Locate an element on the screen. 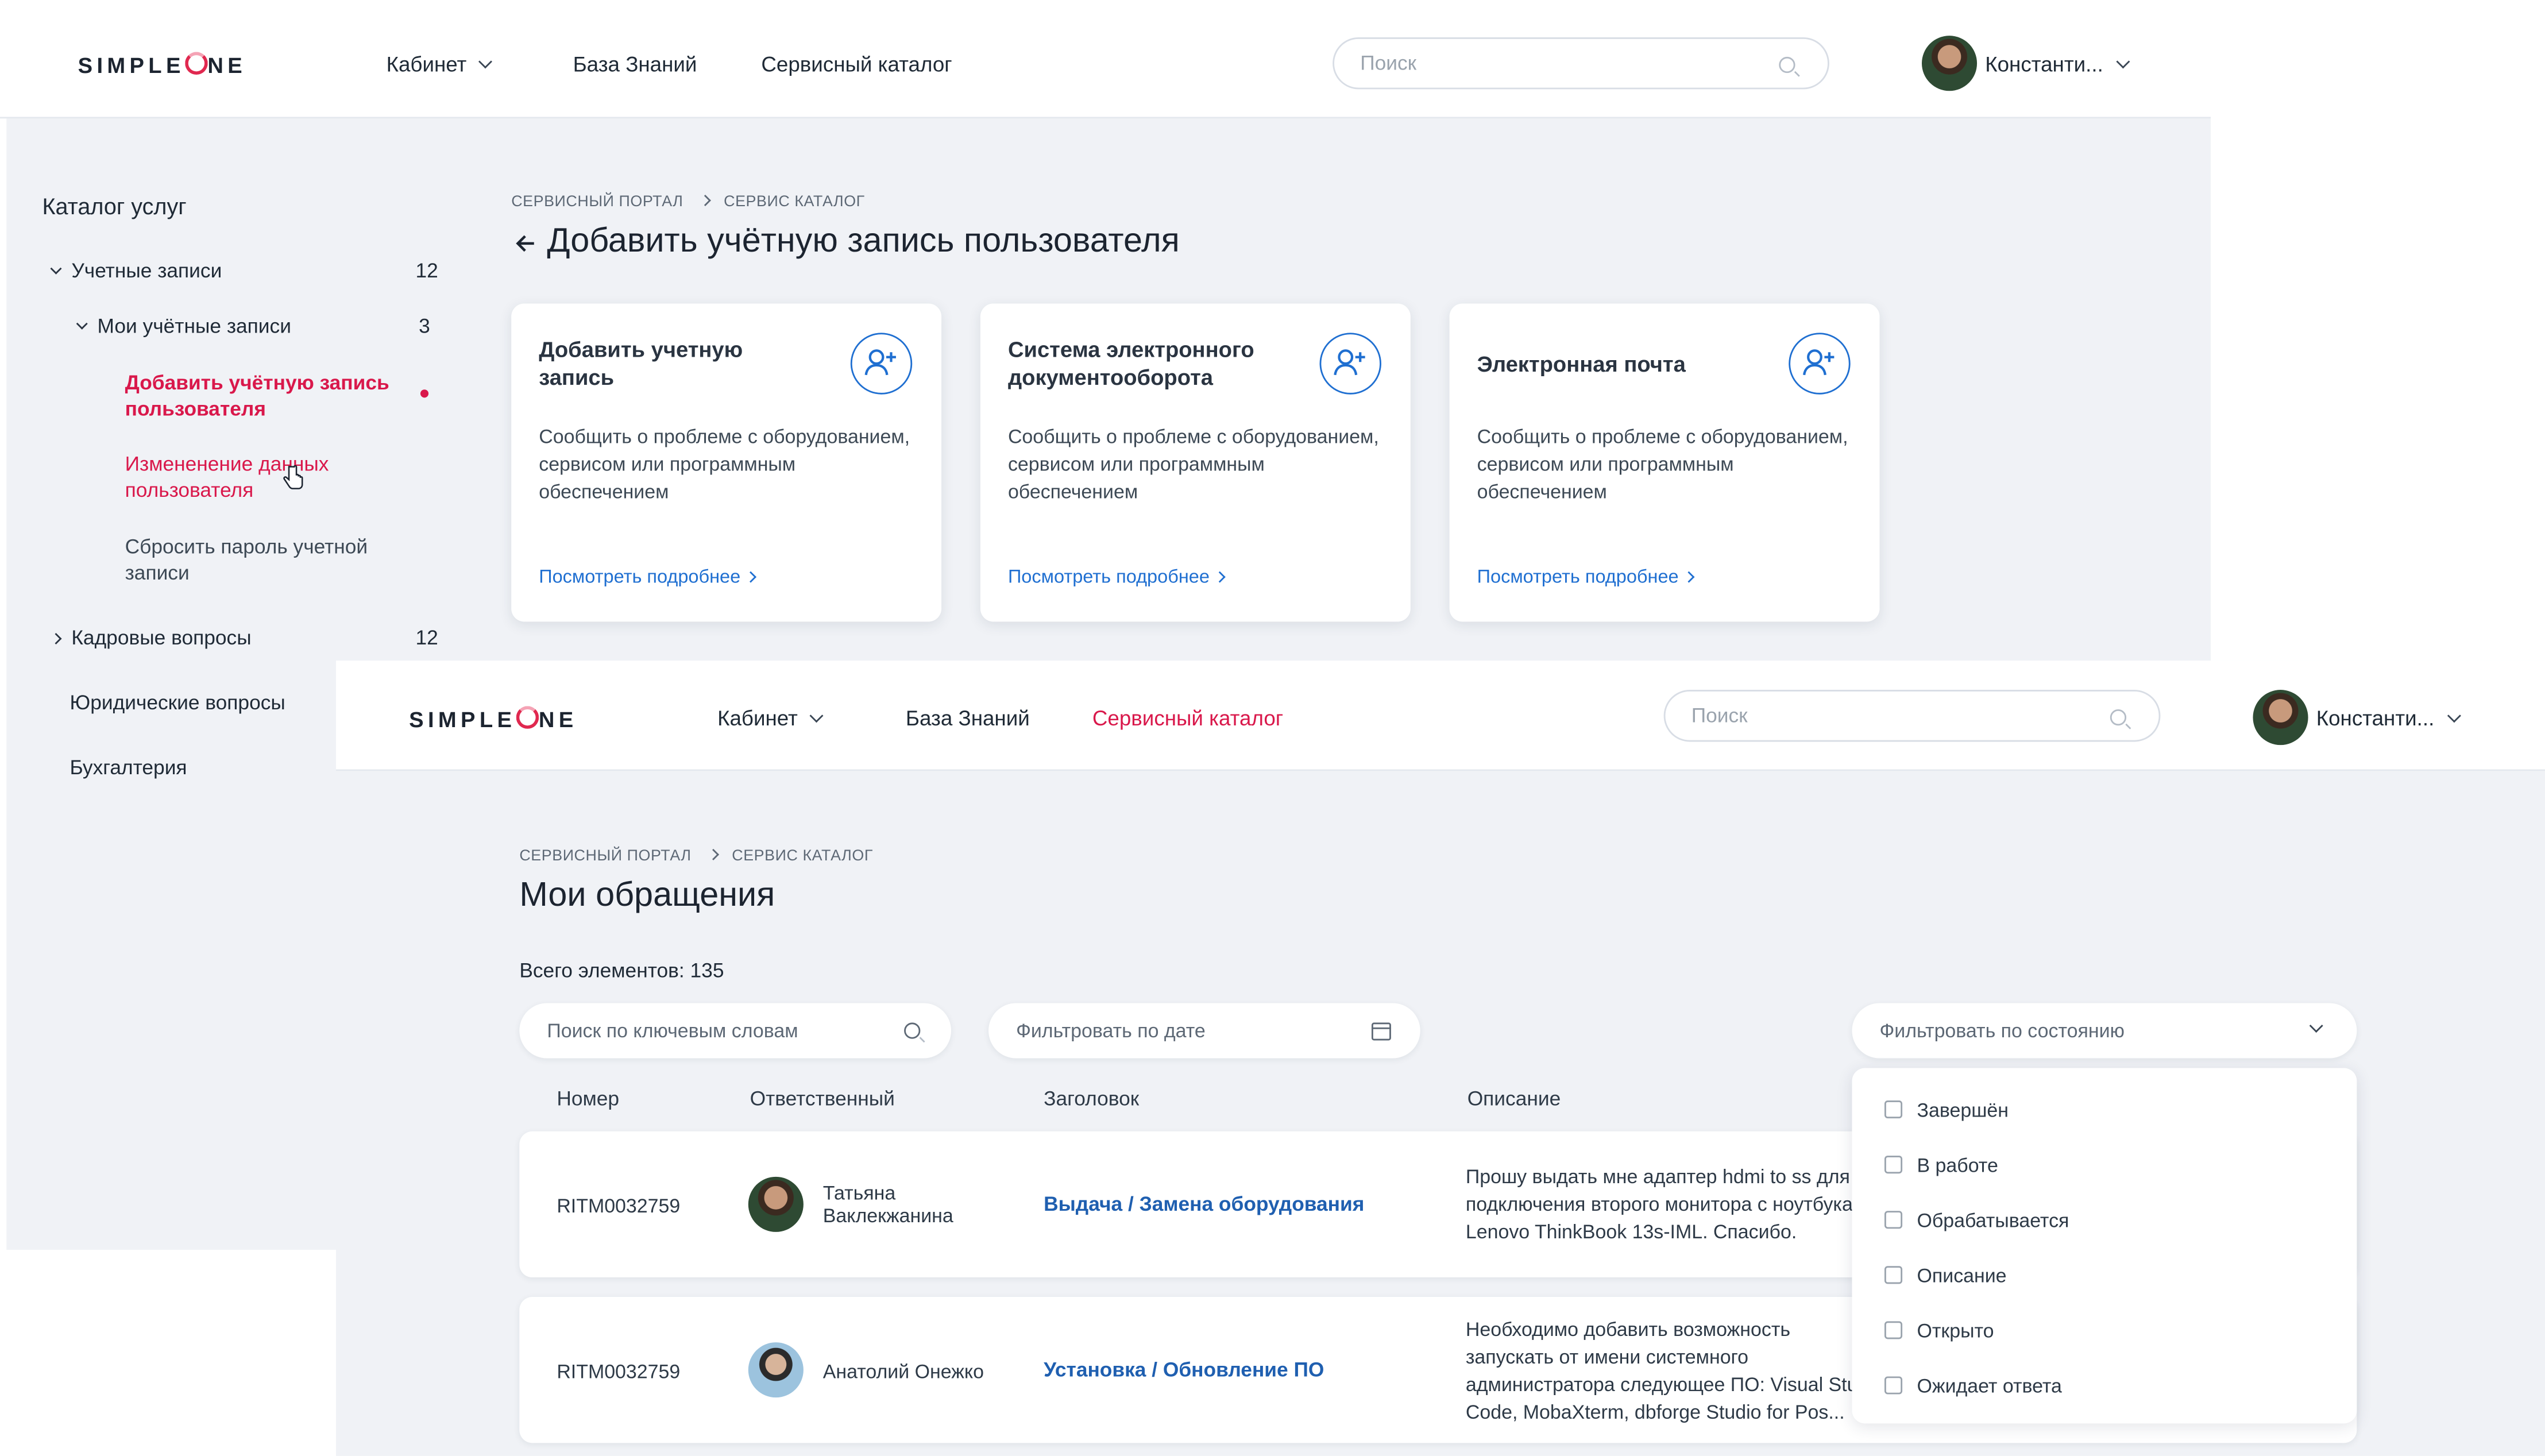  card-title: Добавить учетную запись is located at coordinates (641, 363).